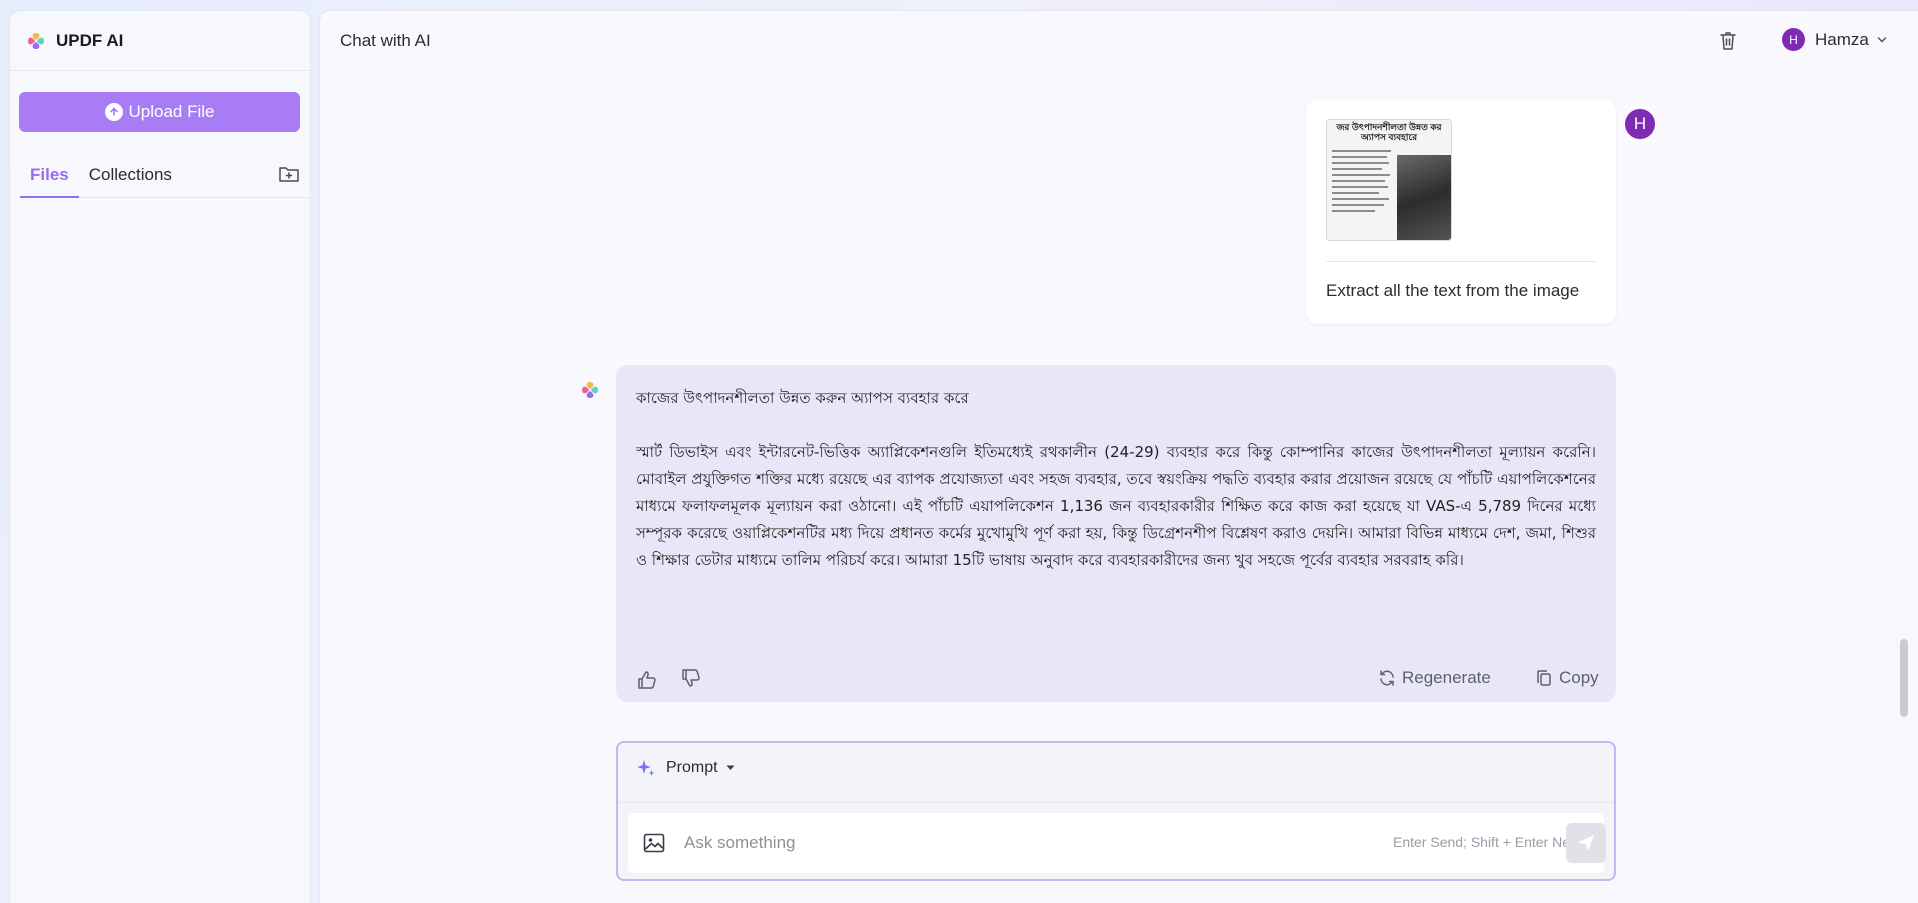 This screenshot has width=1918, height=903. What do you see at coordinates (1544, 678) in the screenshot?
I see `copy-icon` at bounding box center [1544, 678].